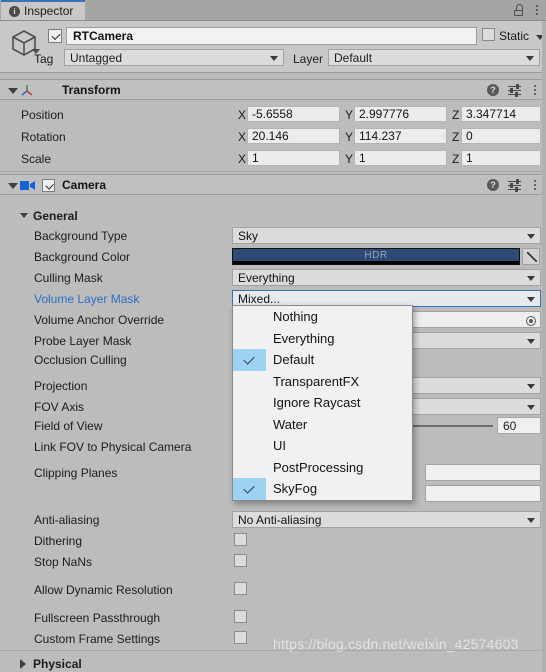 The width and height of the screenshot is (546, 672). I want to click on background-type-label: Background Type, so click(81, 236).